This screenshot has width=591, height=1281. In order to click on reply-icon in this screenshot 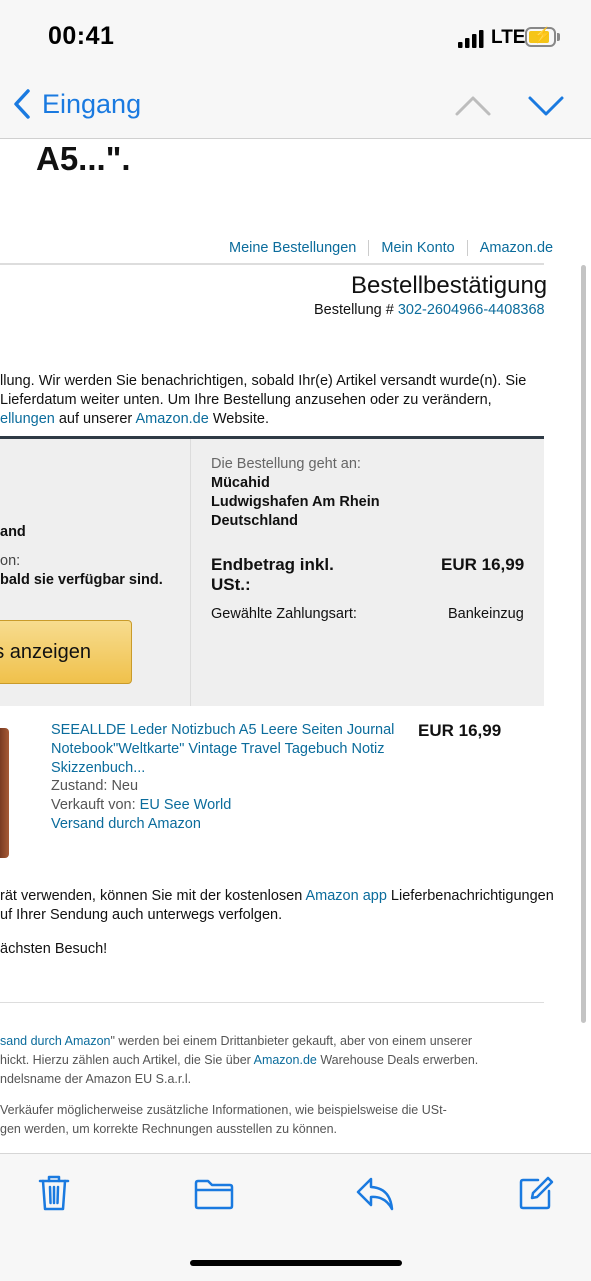, I will do `click(375, 1194)`.